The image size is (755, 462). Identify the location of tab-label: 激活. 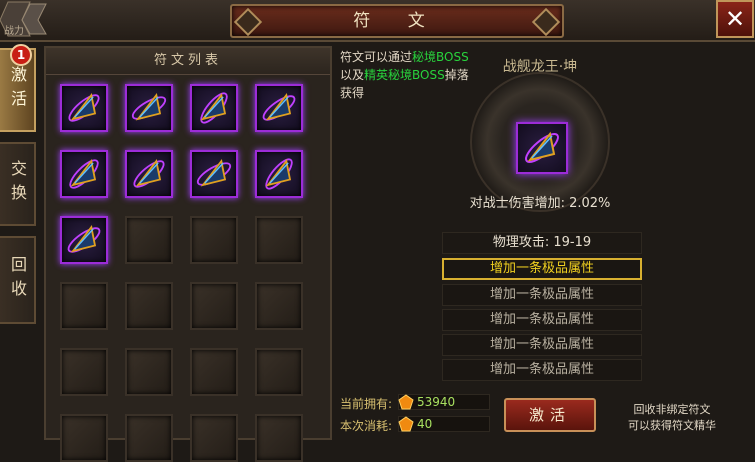
(17, 90).